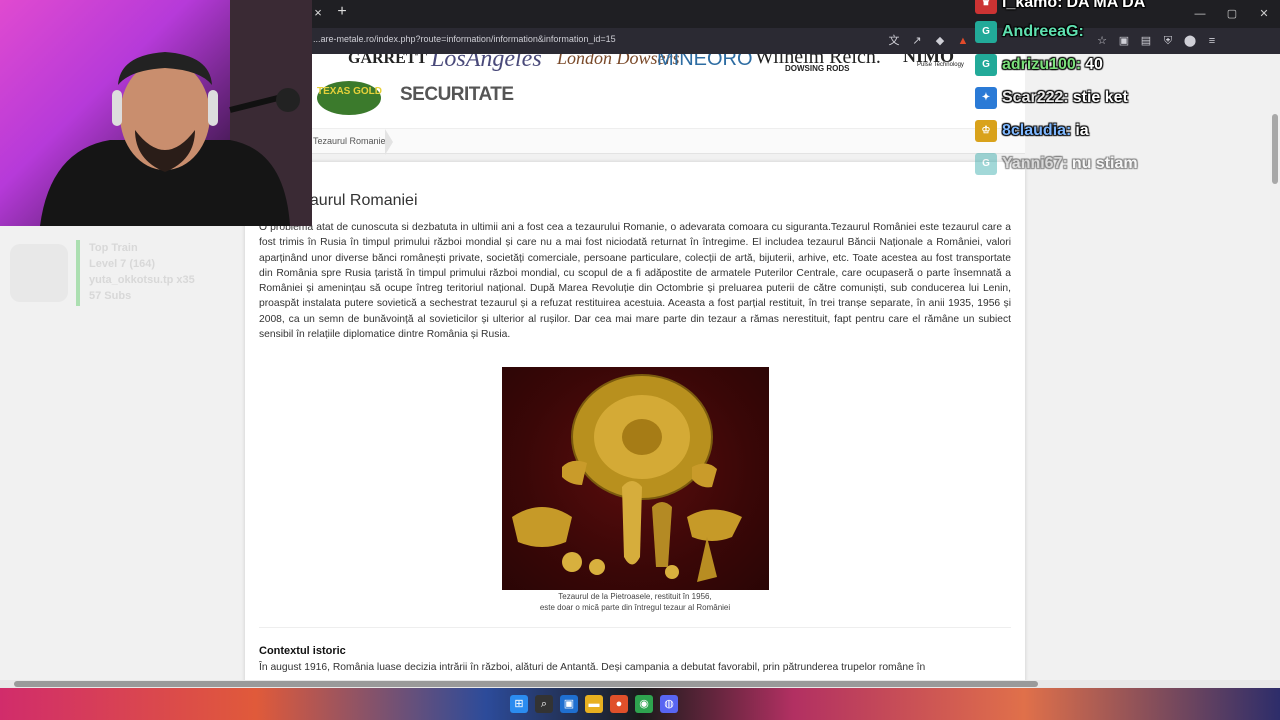 The width and height of the screenshot is (1280, 720). I want to click on browser-icon: ●, so click(619, 704).